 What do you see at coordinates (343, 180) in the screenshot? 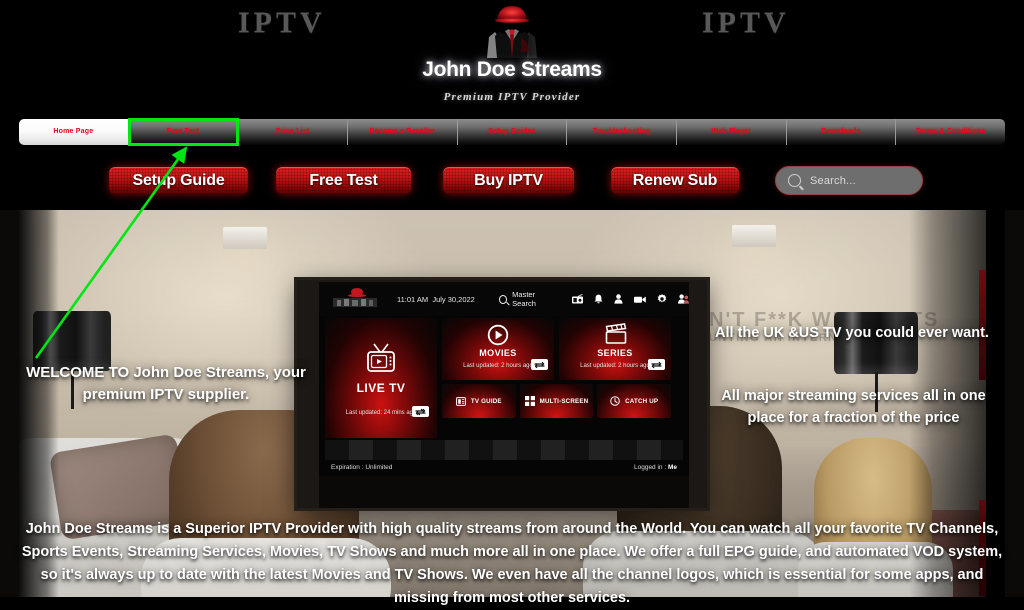
I see `free-test-button: Free Test` at bounding box center [343, 180].